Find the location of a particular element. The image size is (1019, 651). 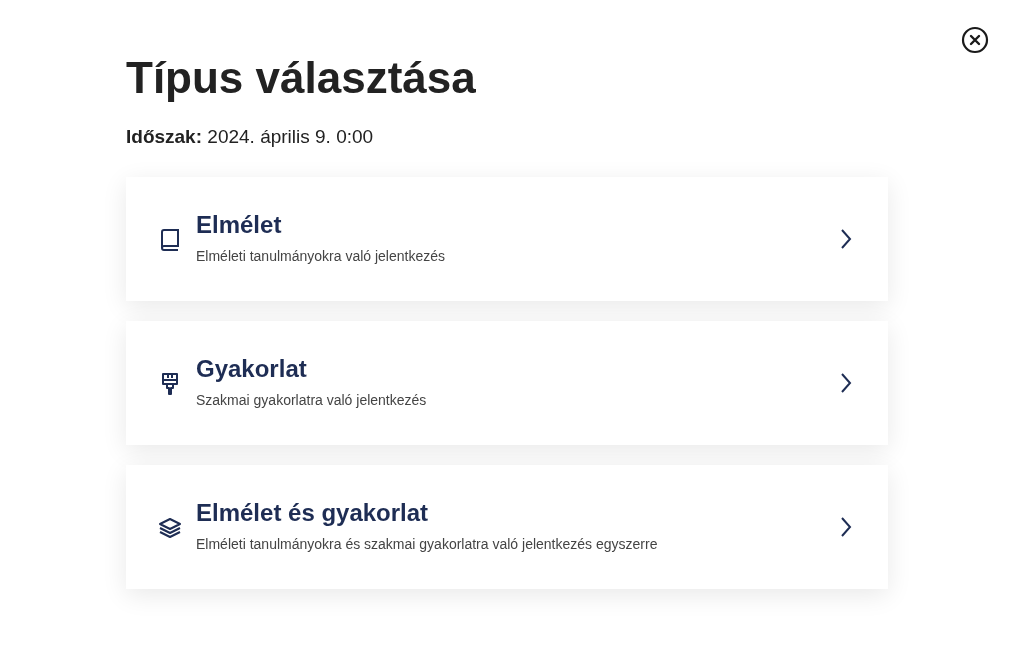

option-title: Elmélet is located at coordinates (239, 225).